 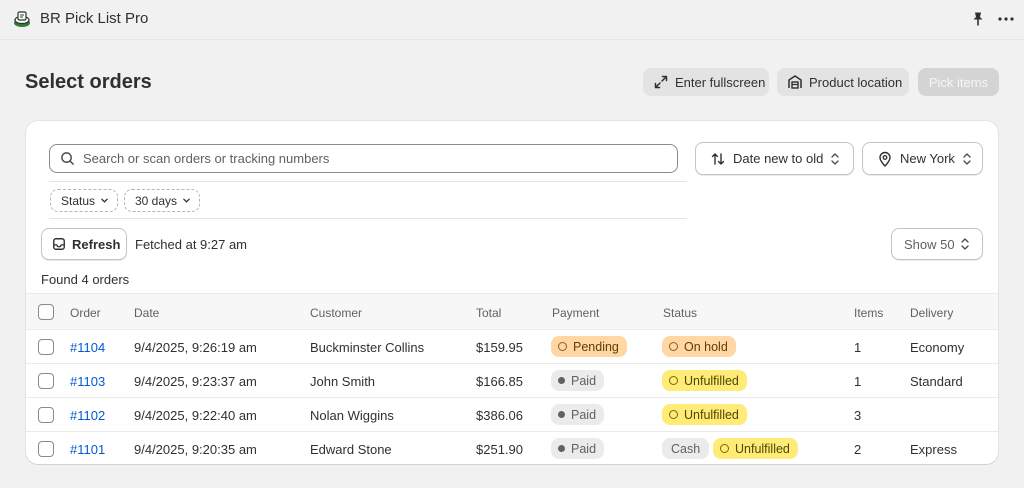 I want to click on customer-name: Buckminster Collins, so click(x=367, y=347).